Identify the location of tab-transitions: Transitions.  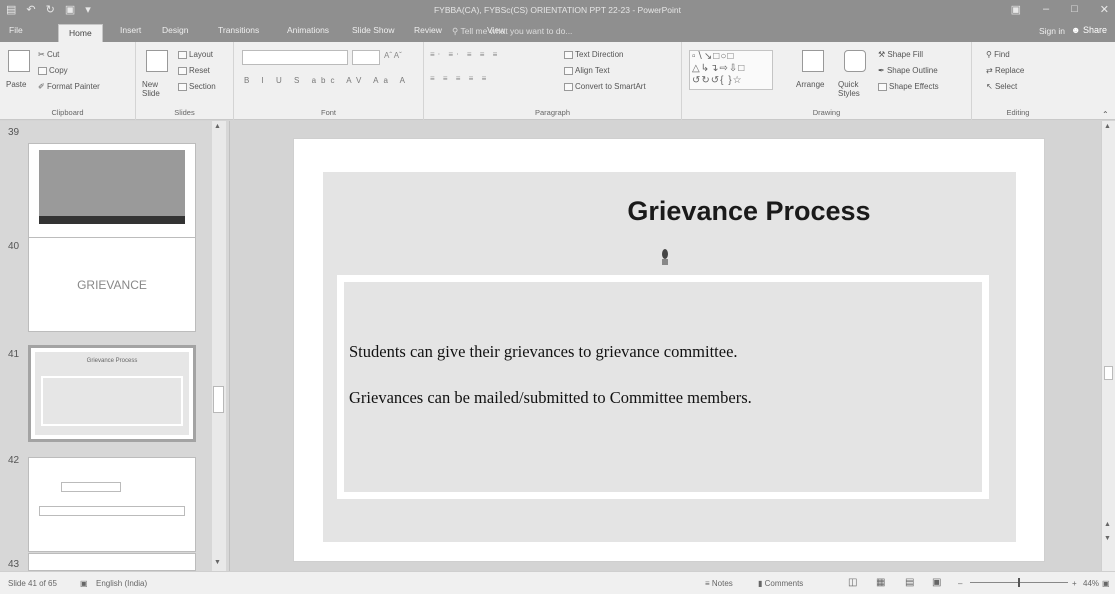
(238, 30).